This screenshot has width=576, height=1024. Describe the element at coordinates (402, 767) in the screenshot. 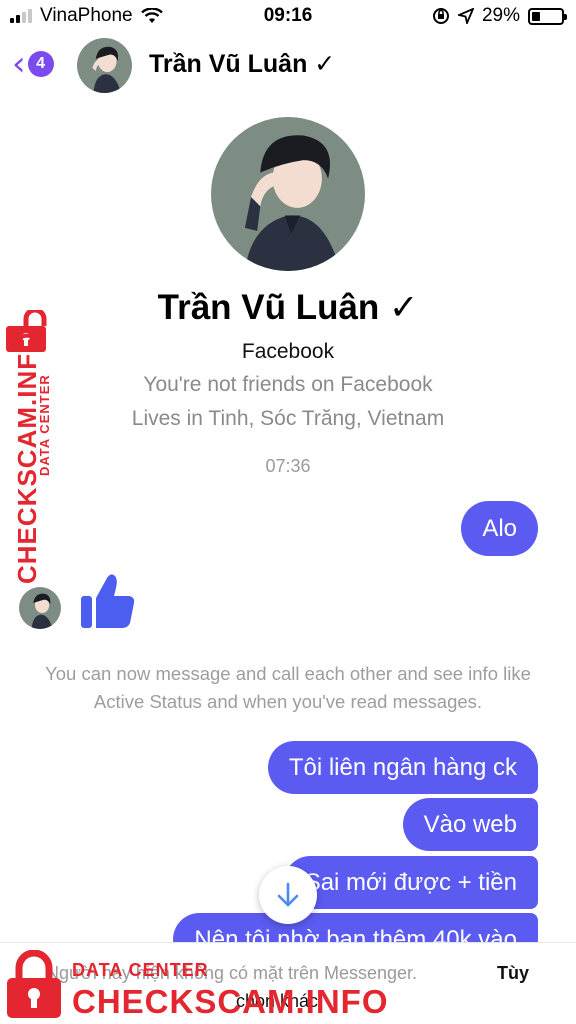

I see `sent-message-bubble: Tôi liên ngân hàng ck` at that location.